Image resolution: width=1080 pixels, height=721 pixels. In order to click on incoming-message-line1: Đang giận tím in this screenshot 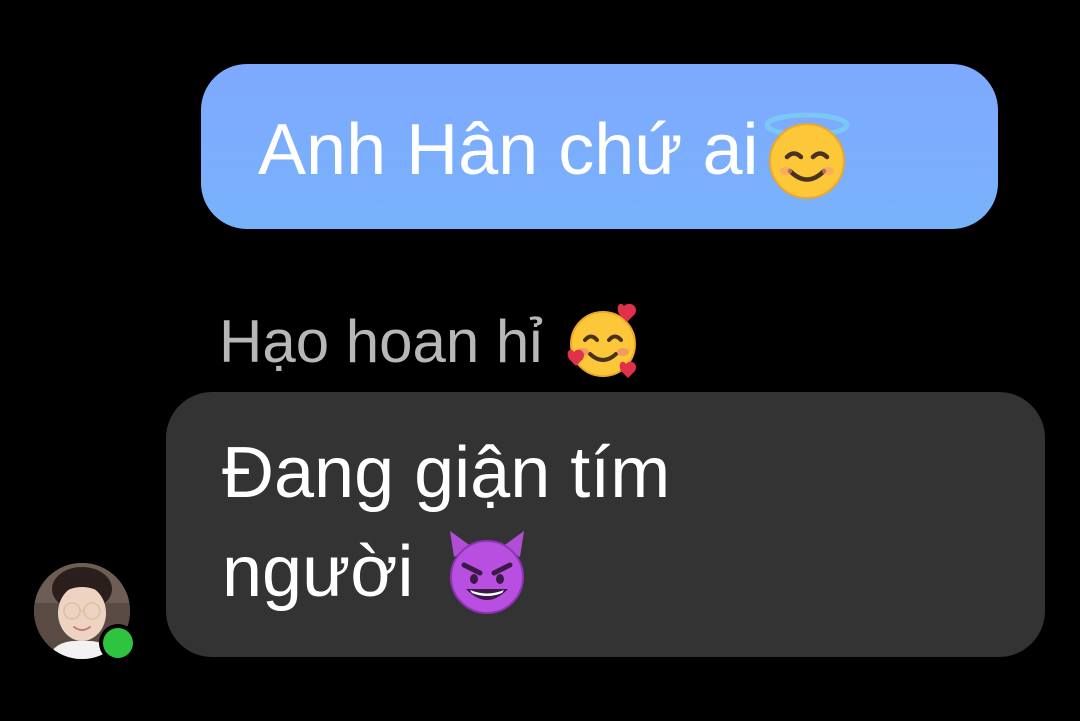, I will do `click(446, 473)`.